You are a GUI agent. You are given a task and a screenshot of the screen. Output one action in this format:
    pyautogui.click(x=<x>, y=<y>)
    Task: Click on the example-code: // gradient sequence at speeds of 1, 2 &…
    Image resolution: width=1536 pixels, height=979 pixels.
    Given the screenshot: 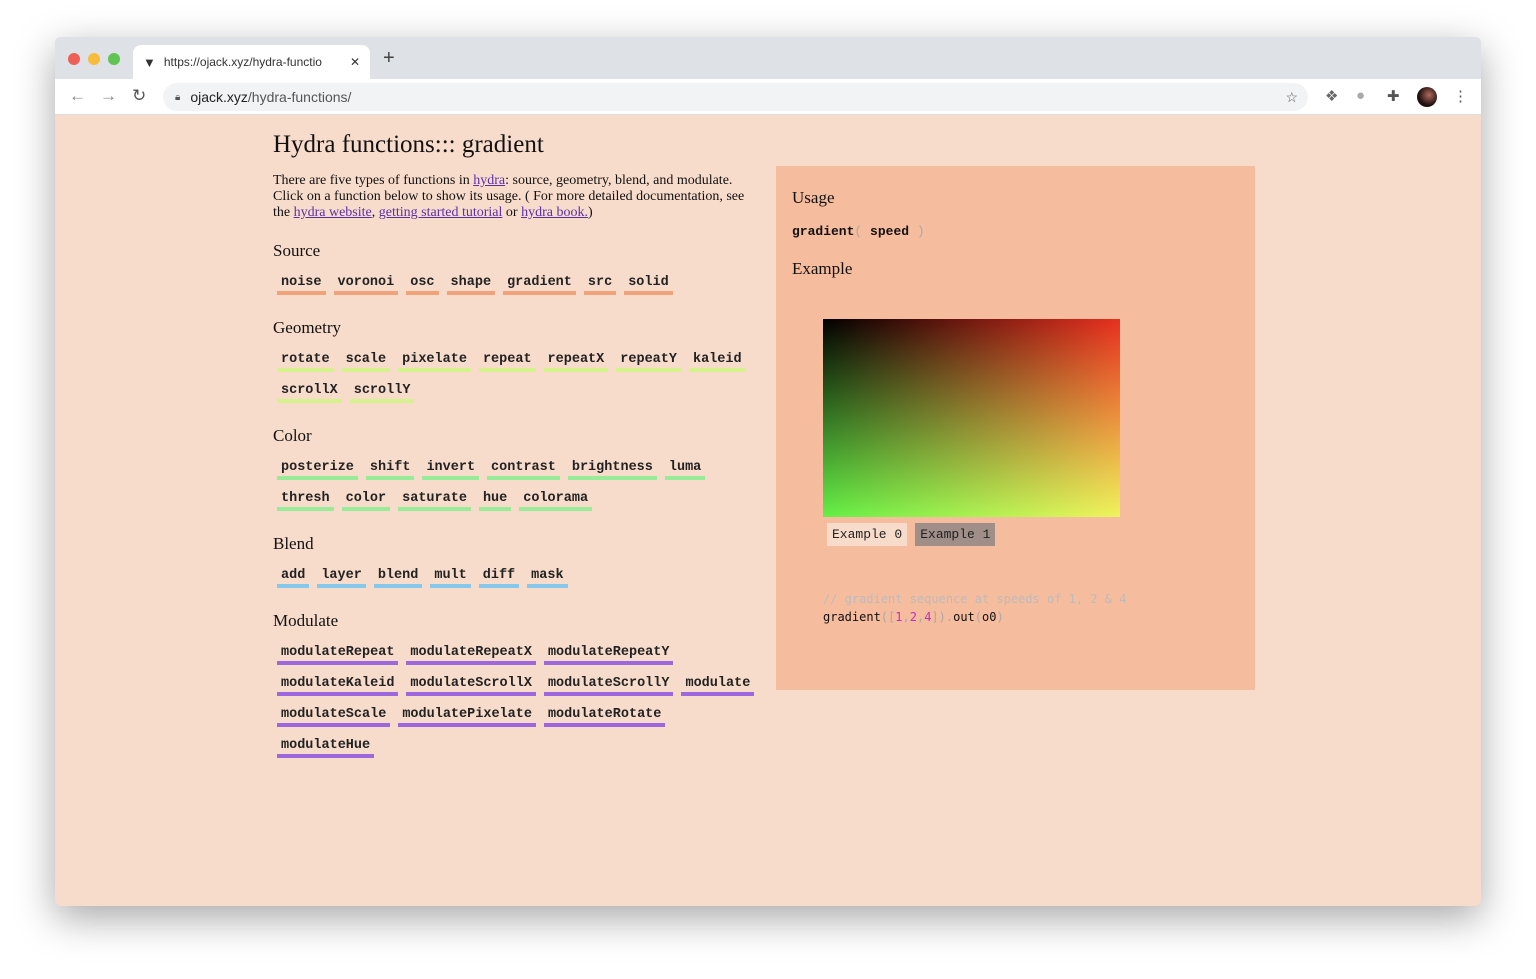 What is the action you would take?
    pyautogui.click(x=1031, y=608)
    